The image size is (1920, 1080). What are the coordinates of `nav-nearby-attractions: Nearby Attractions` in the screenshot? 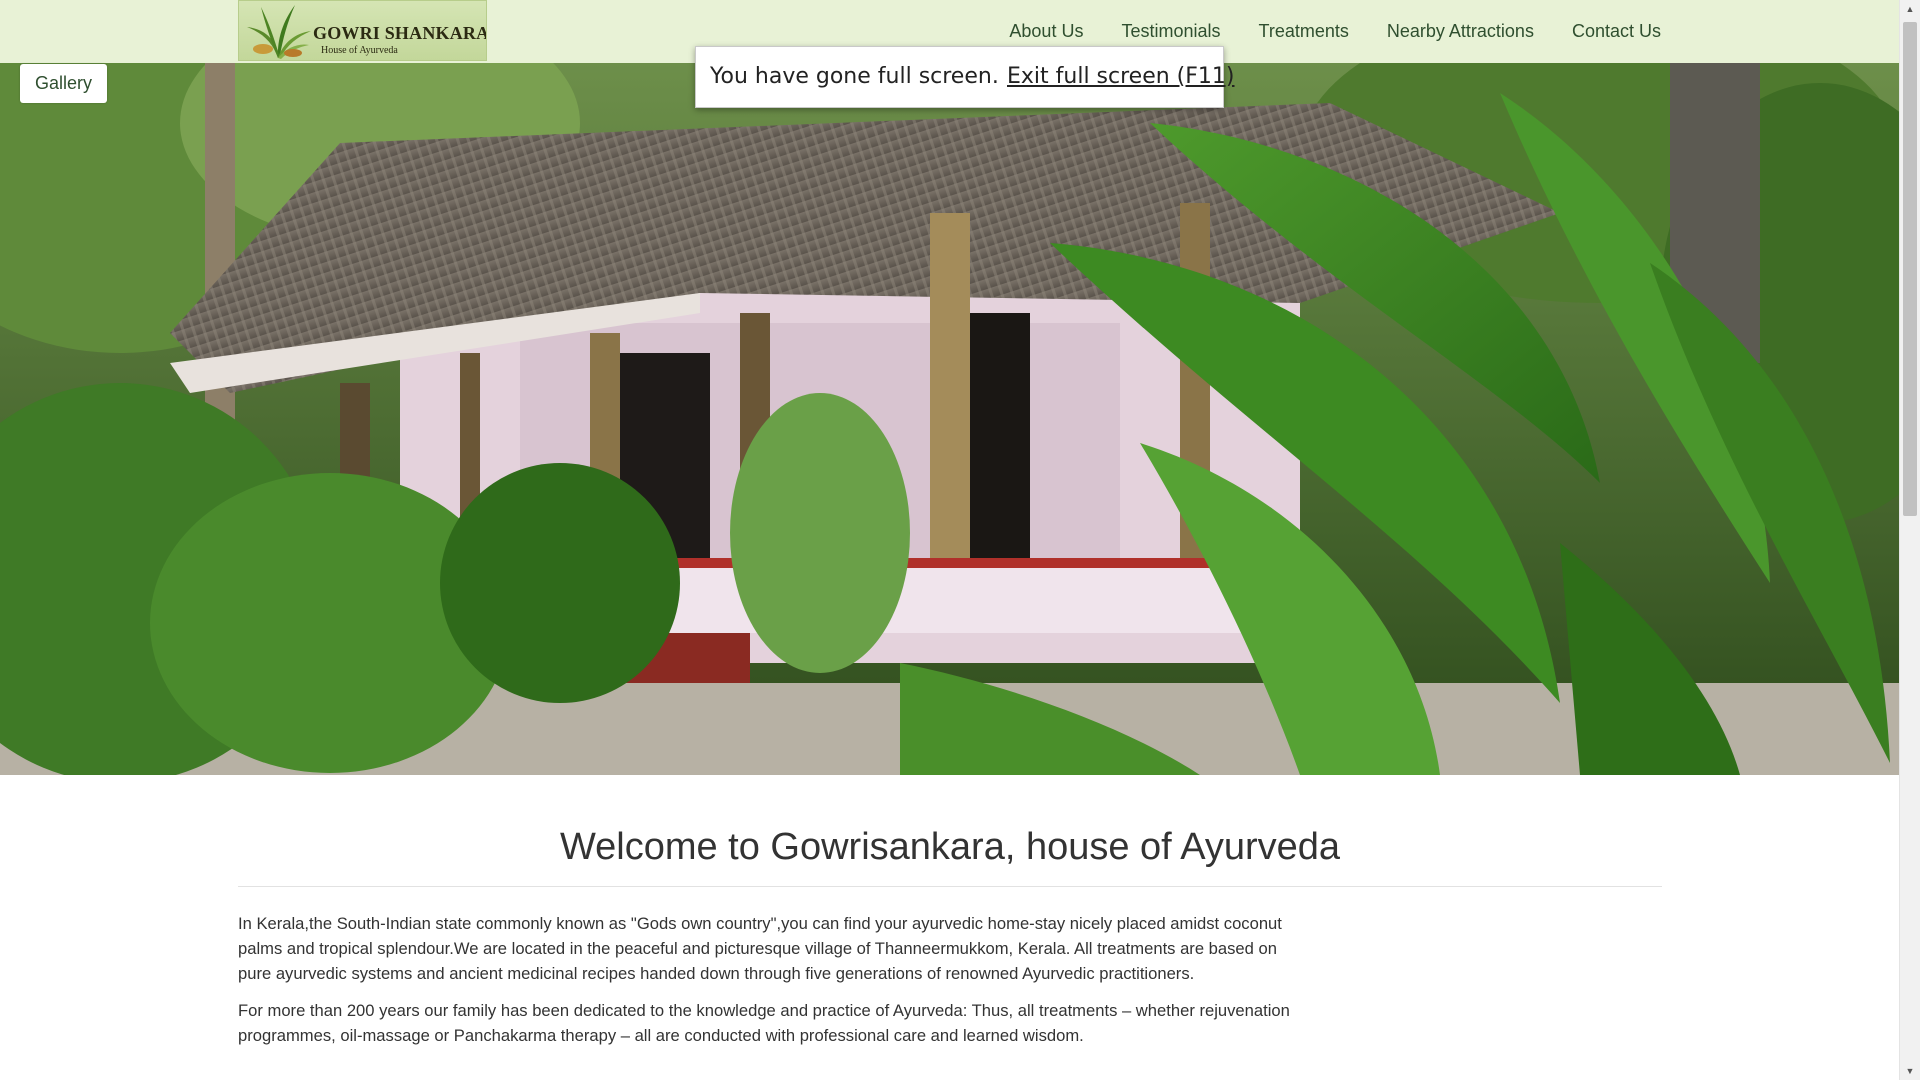 It's located at (1460, 31).